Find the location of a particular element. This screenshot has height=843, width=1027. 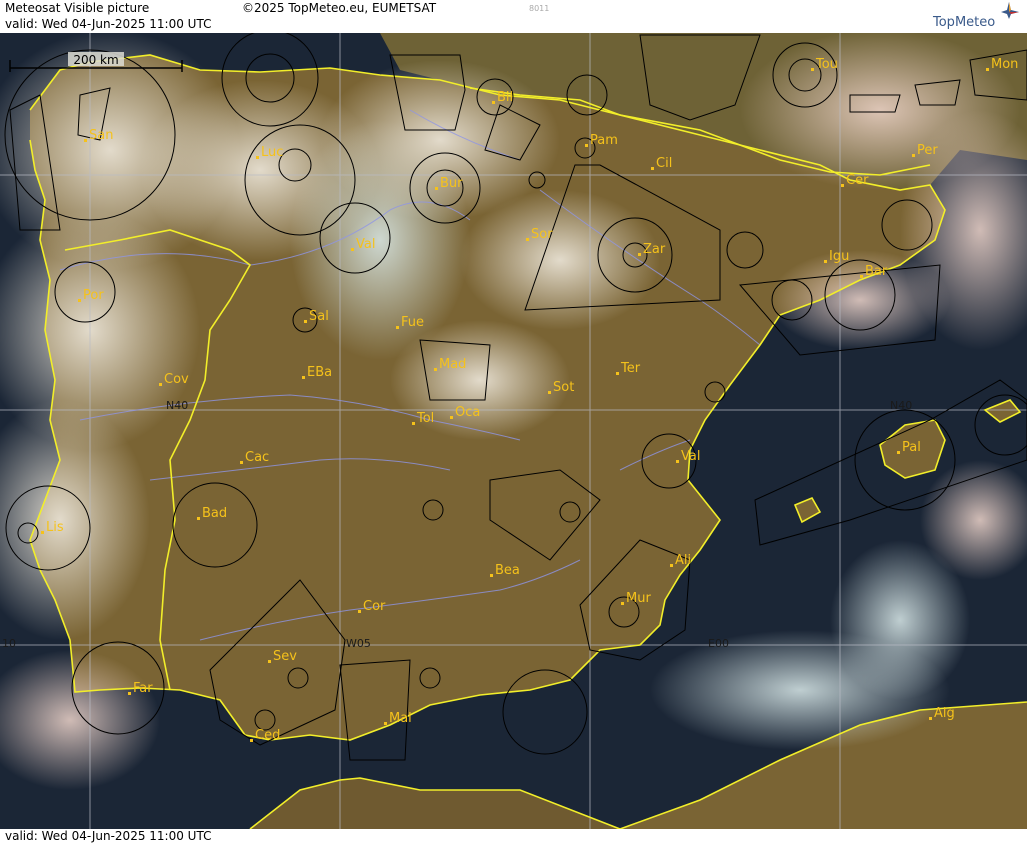

svg-text: Bur is located at coordinates (451, 183).